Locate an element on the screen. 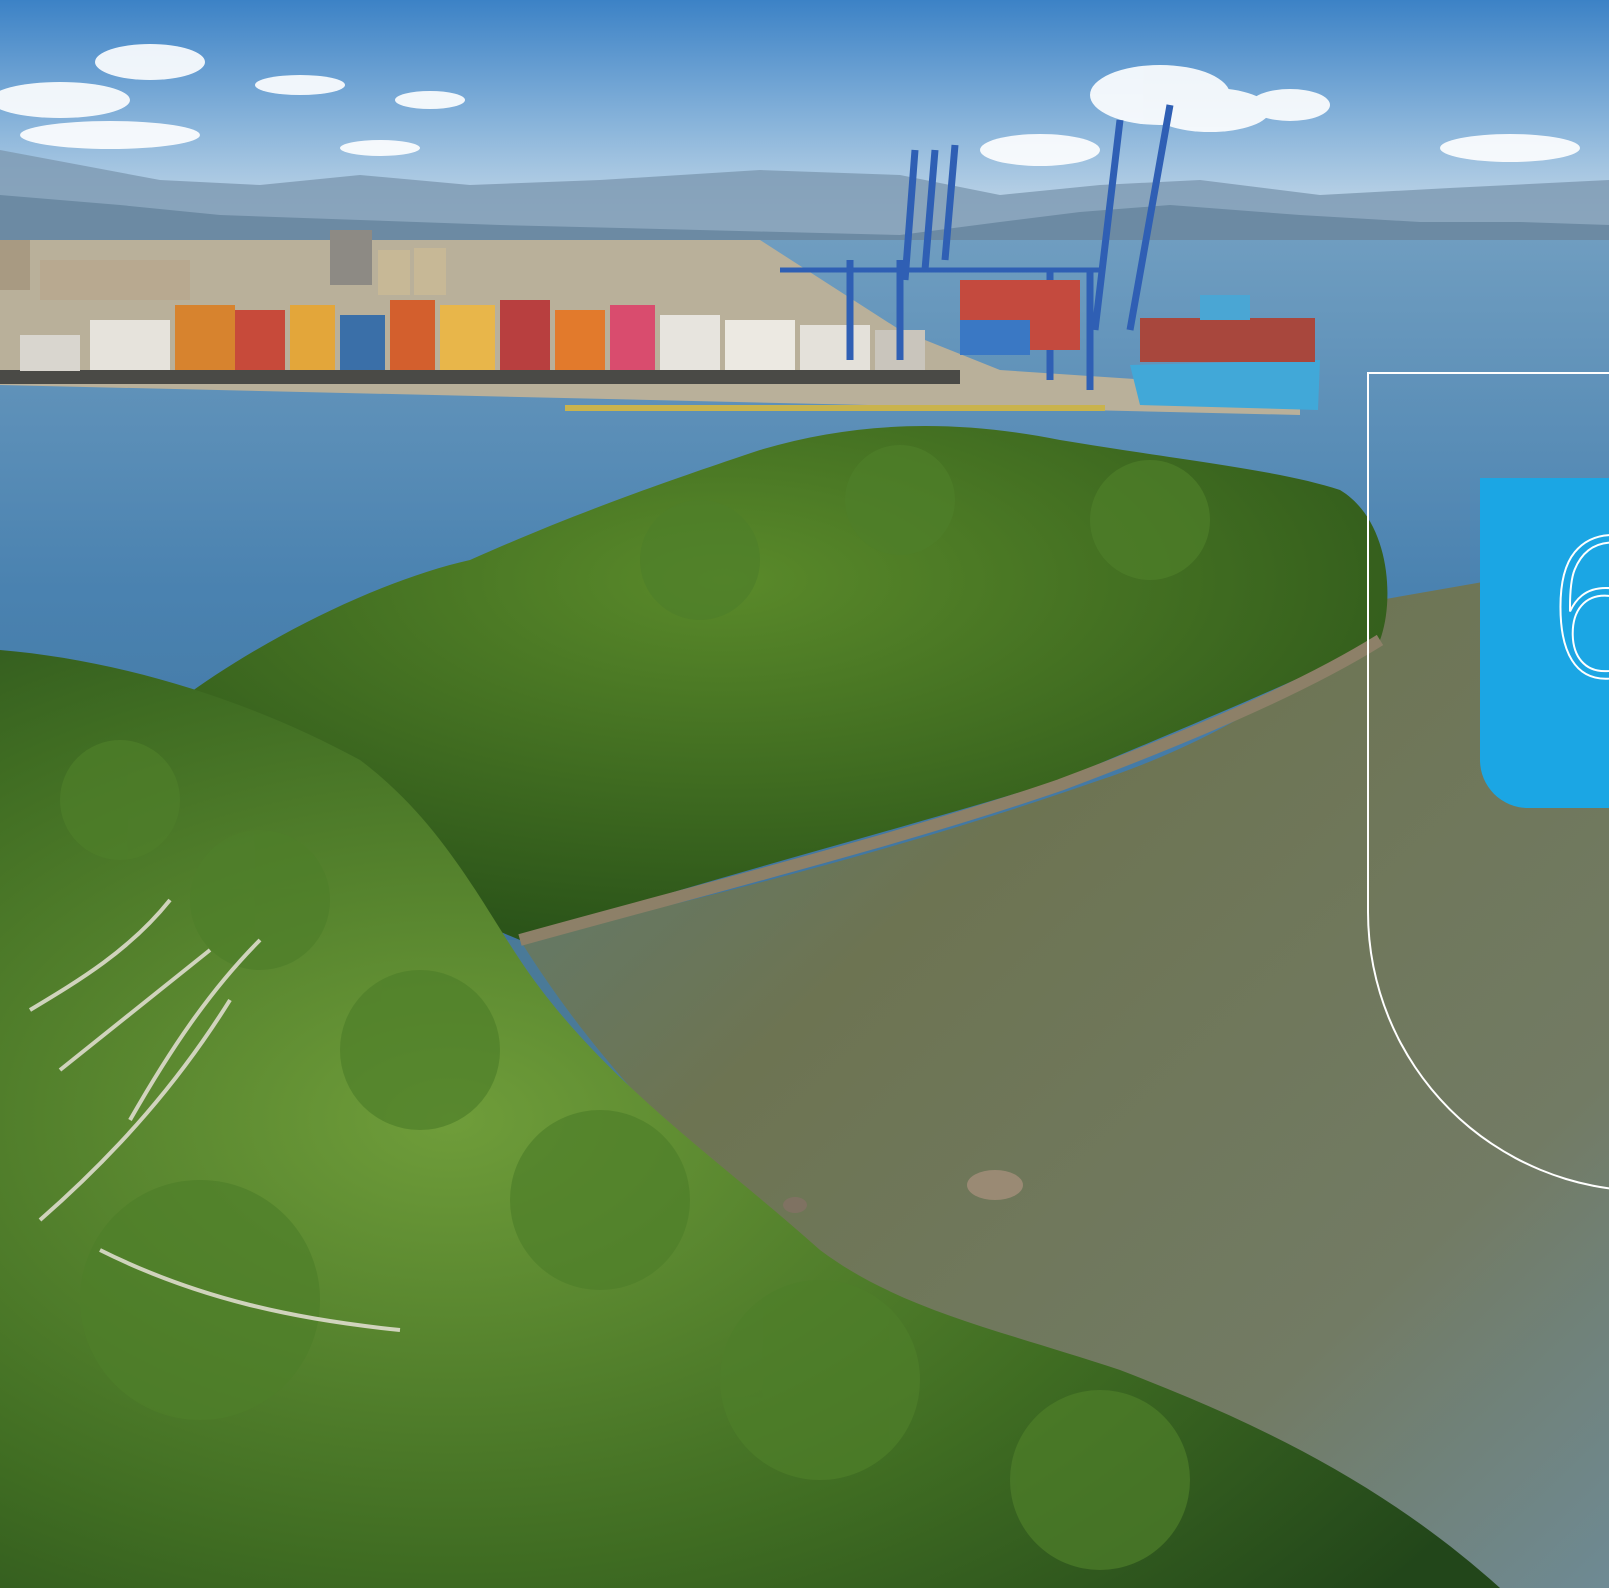 The image size is (1609, 1588). boulder is located at coordinates (995, 1185).